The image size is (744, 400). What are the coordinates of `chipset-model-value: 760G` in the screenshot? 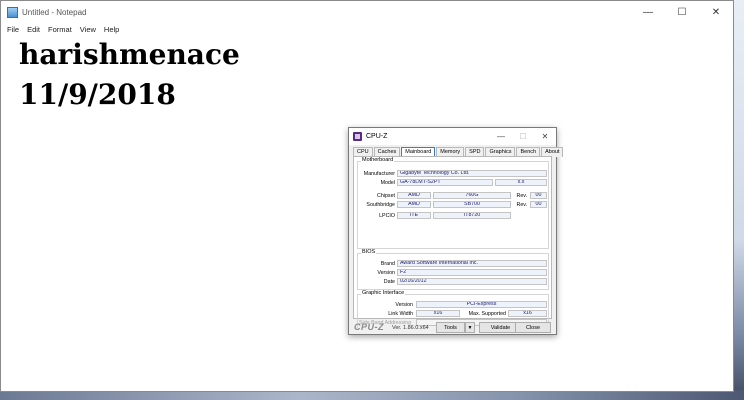 It's located at (472, 195).